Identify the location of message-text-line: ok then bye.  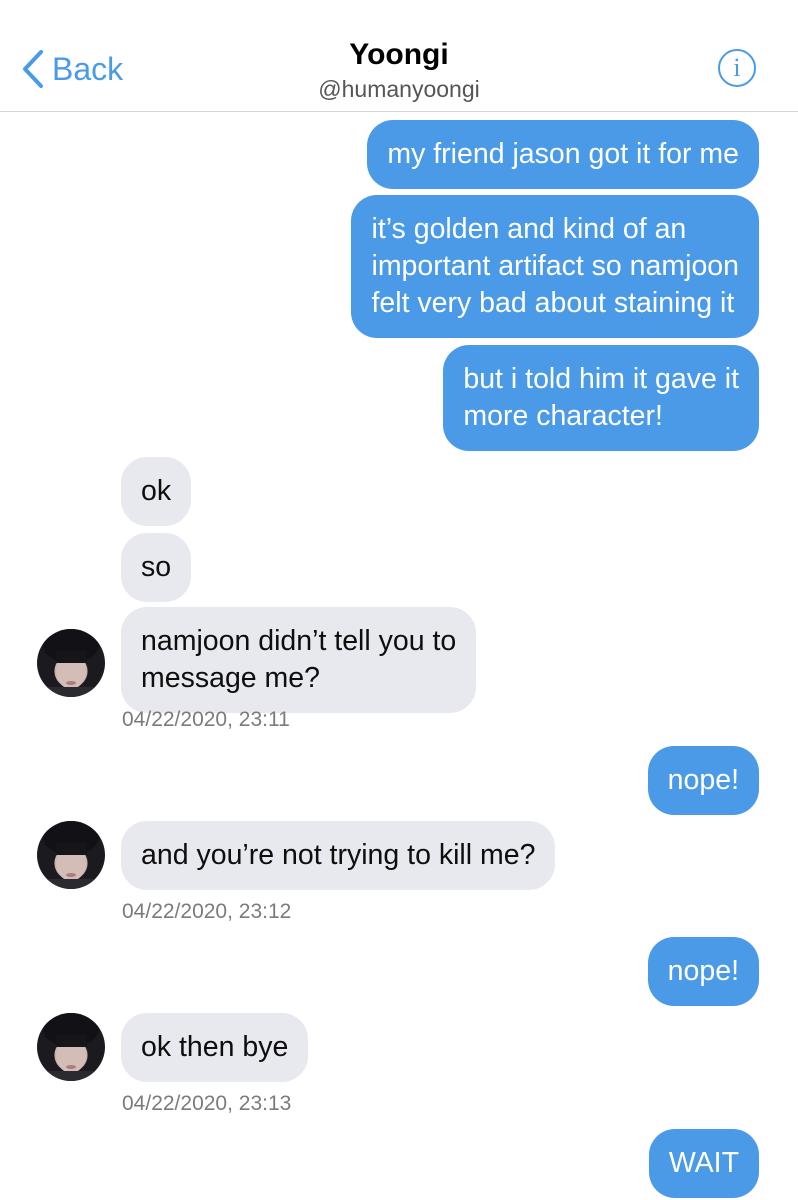
(215, 1047).